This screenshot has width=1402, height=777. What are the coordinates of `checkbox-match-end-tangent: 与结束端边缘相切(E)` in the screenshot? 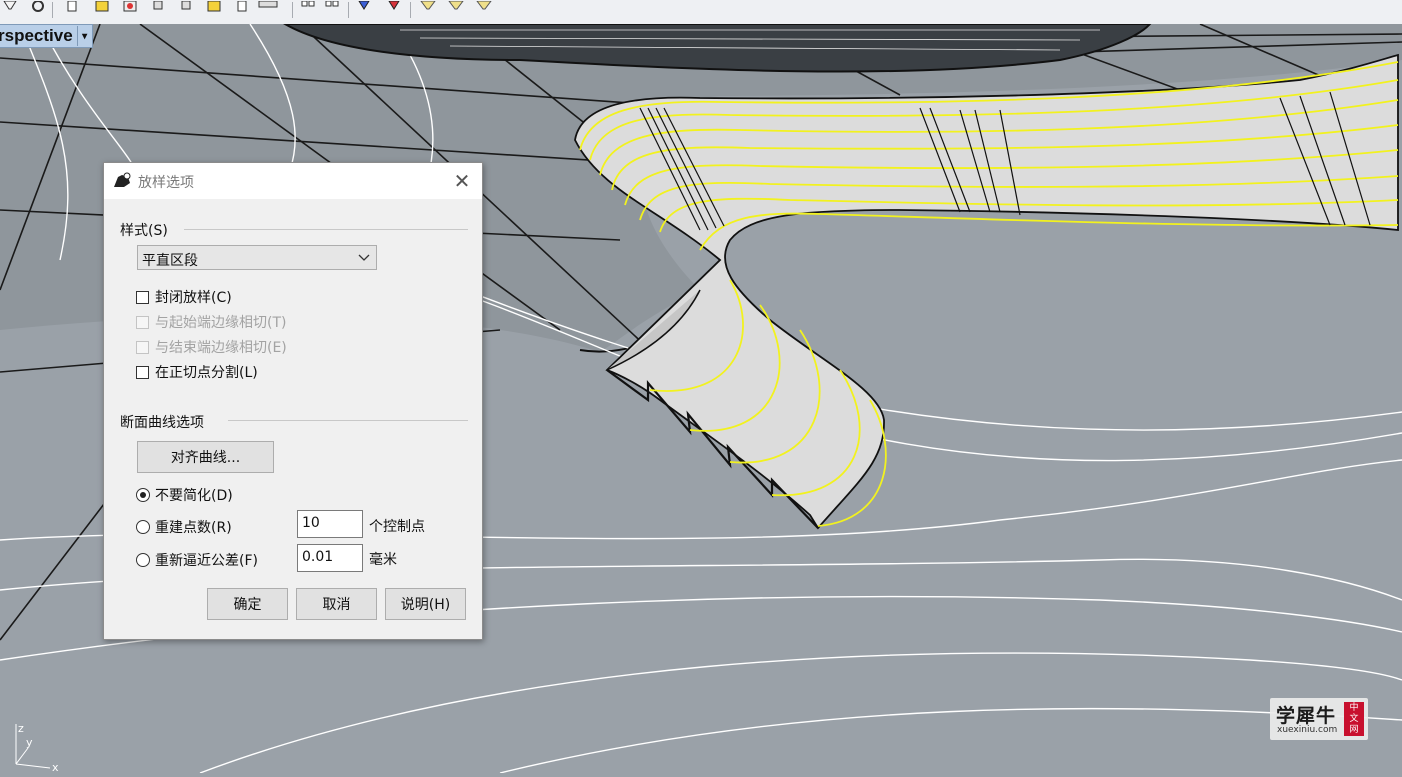 It's located at (211, 347).